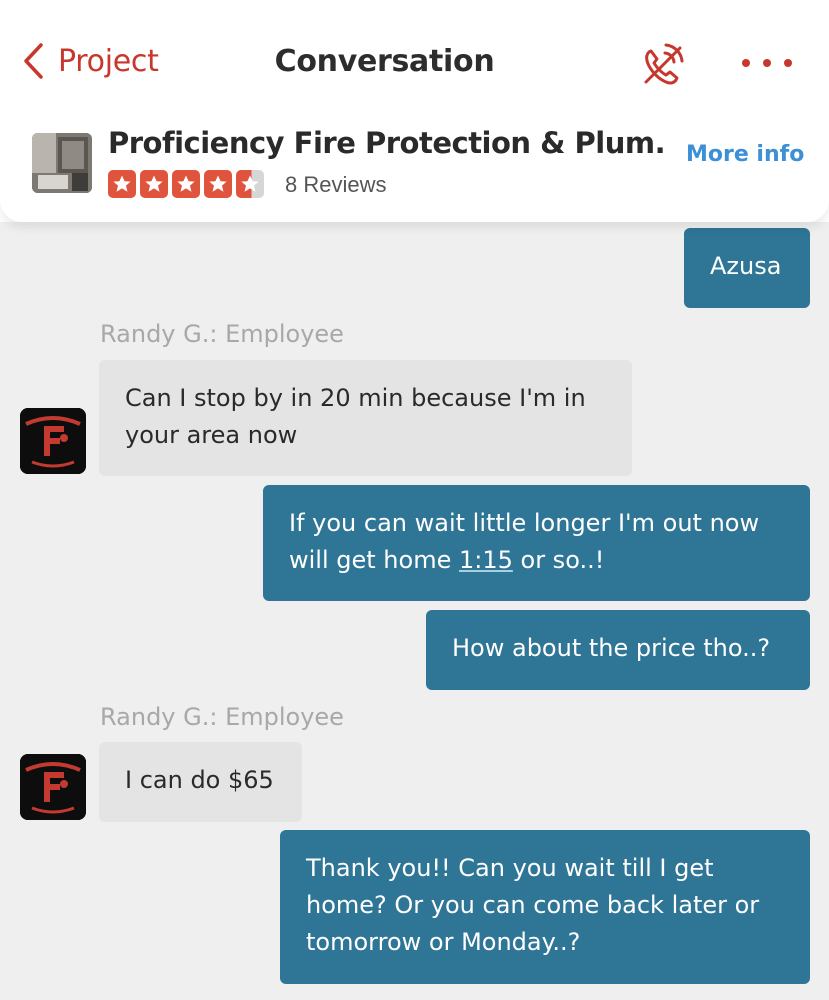 The height and width of the screenshot is (1000, 829). Describe the element at coordinates (447, 560) in the screenshot. I see `message-line: will get home 1:15 or so..!` at that location.